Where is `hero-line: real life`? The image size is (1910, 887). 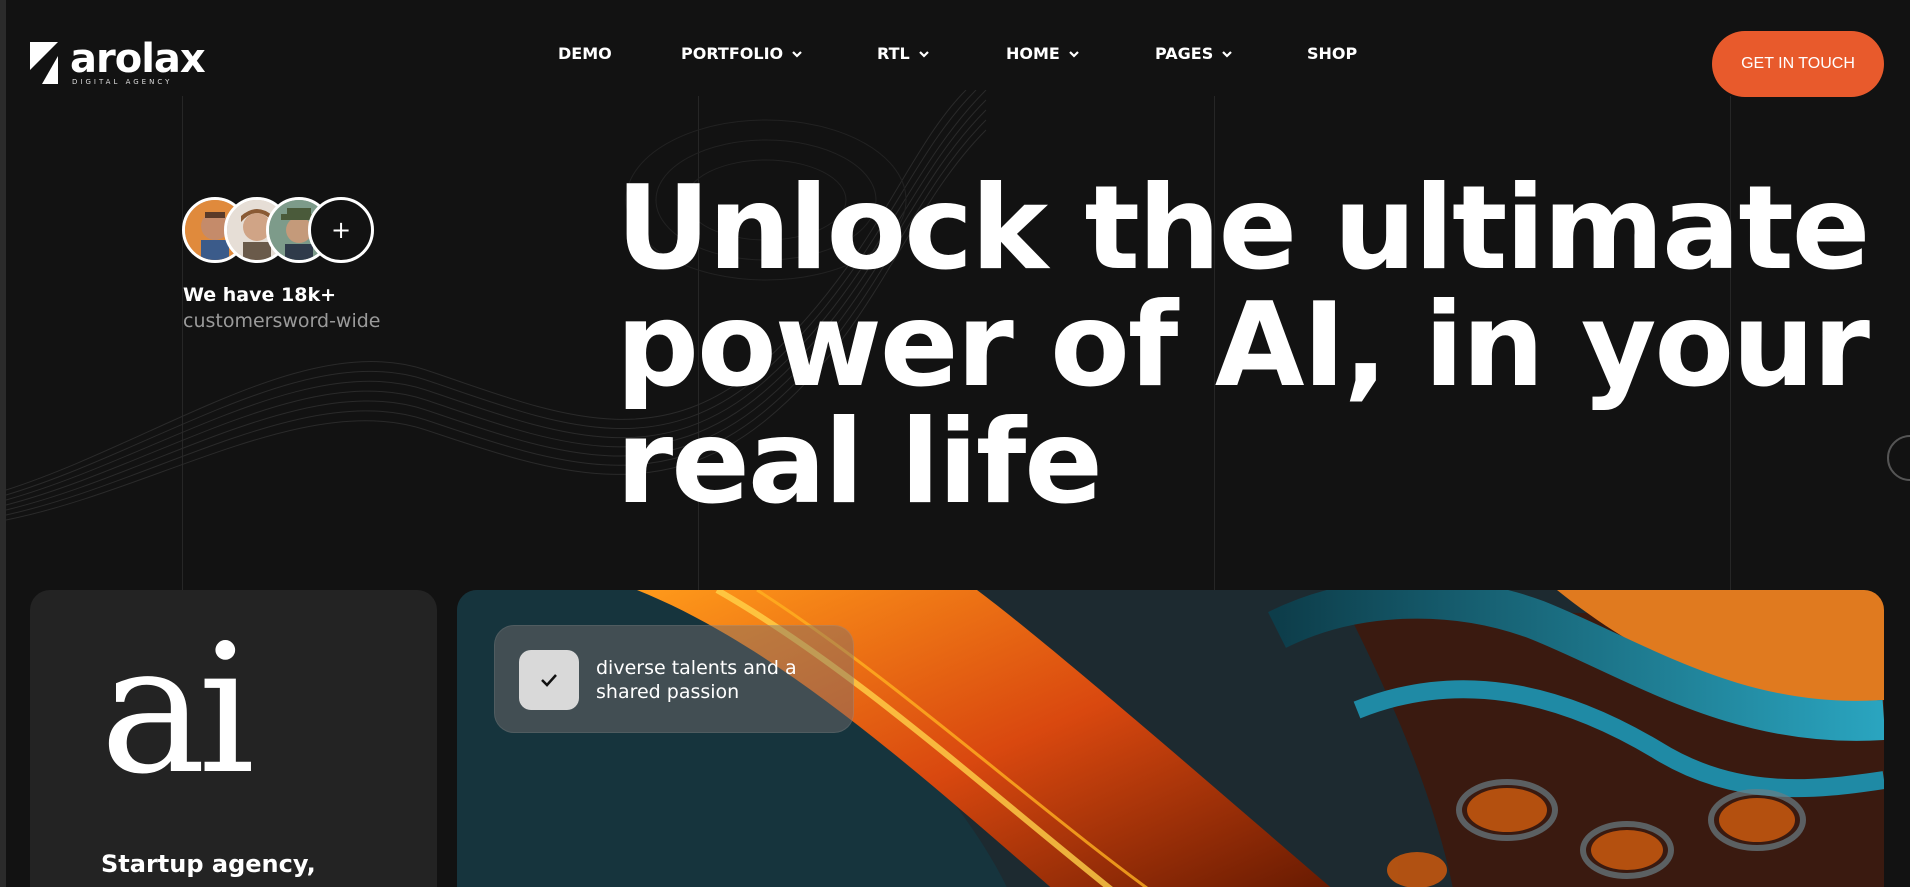 hero-line: real life is located at coordinates (859, 462).